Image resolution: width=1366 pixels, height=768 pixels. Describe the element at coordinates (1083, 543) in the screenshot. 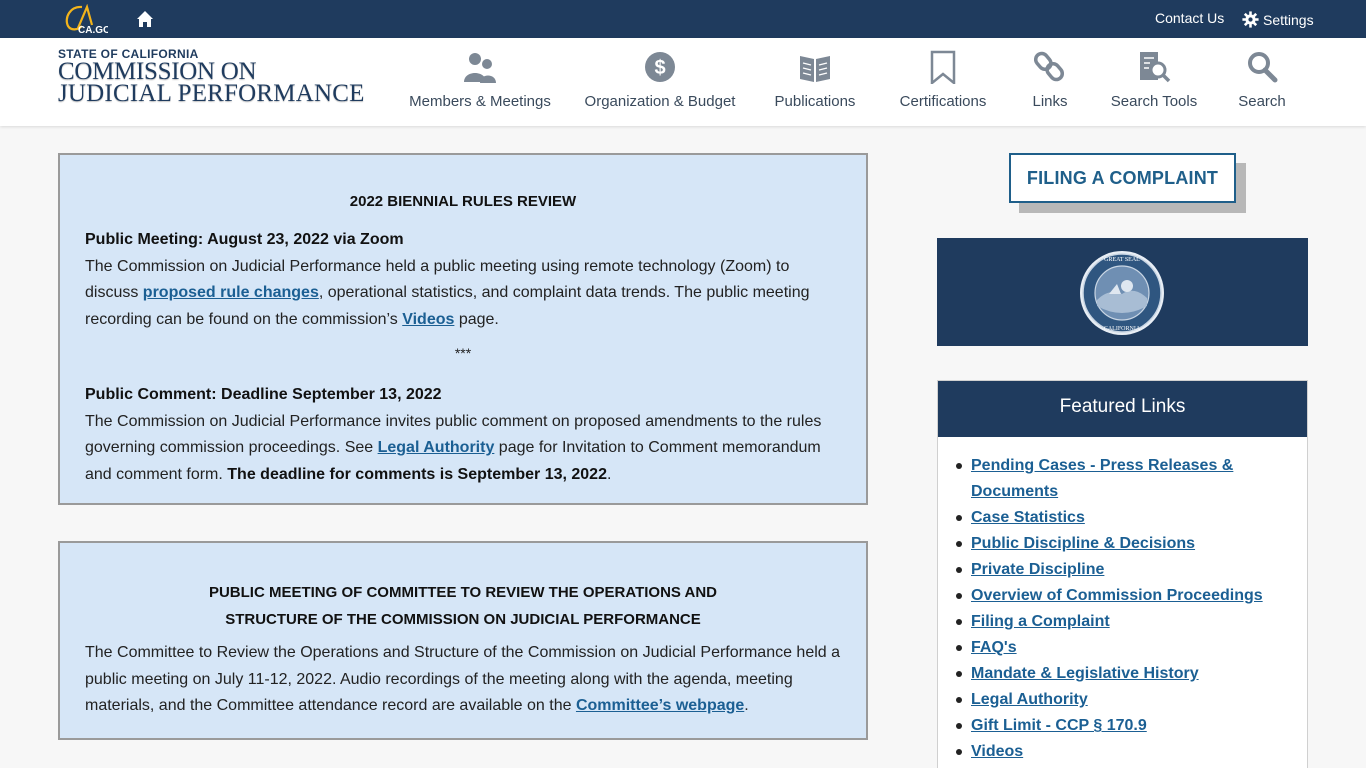

I see `featured-link-public-discipline: Public Discipline & Decisions` at that location.